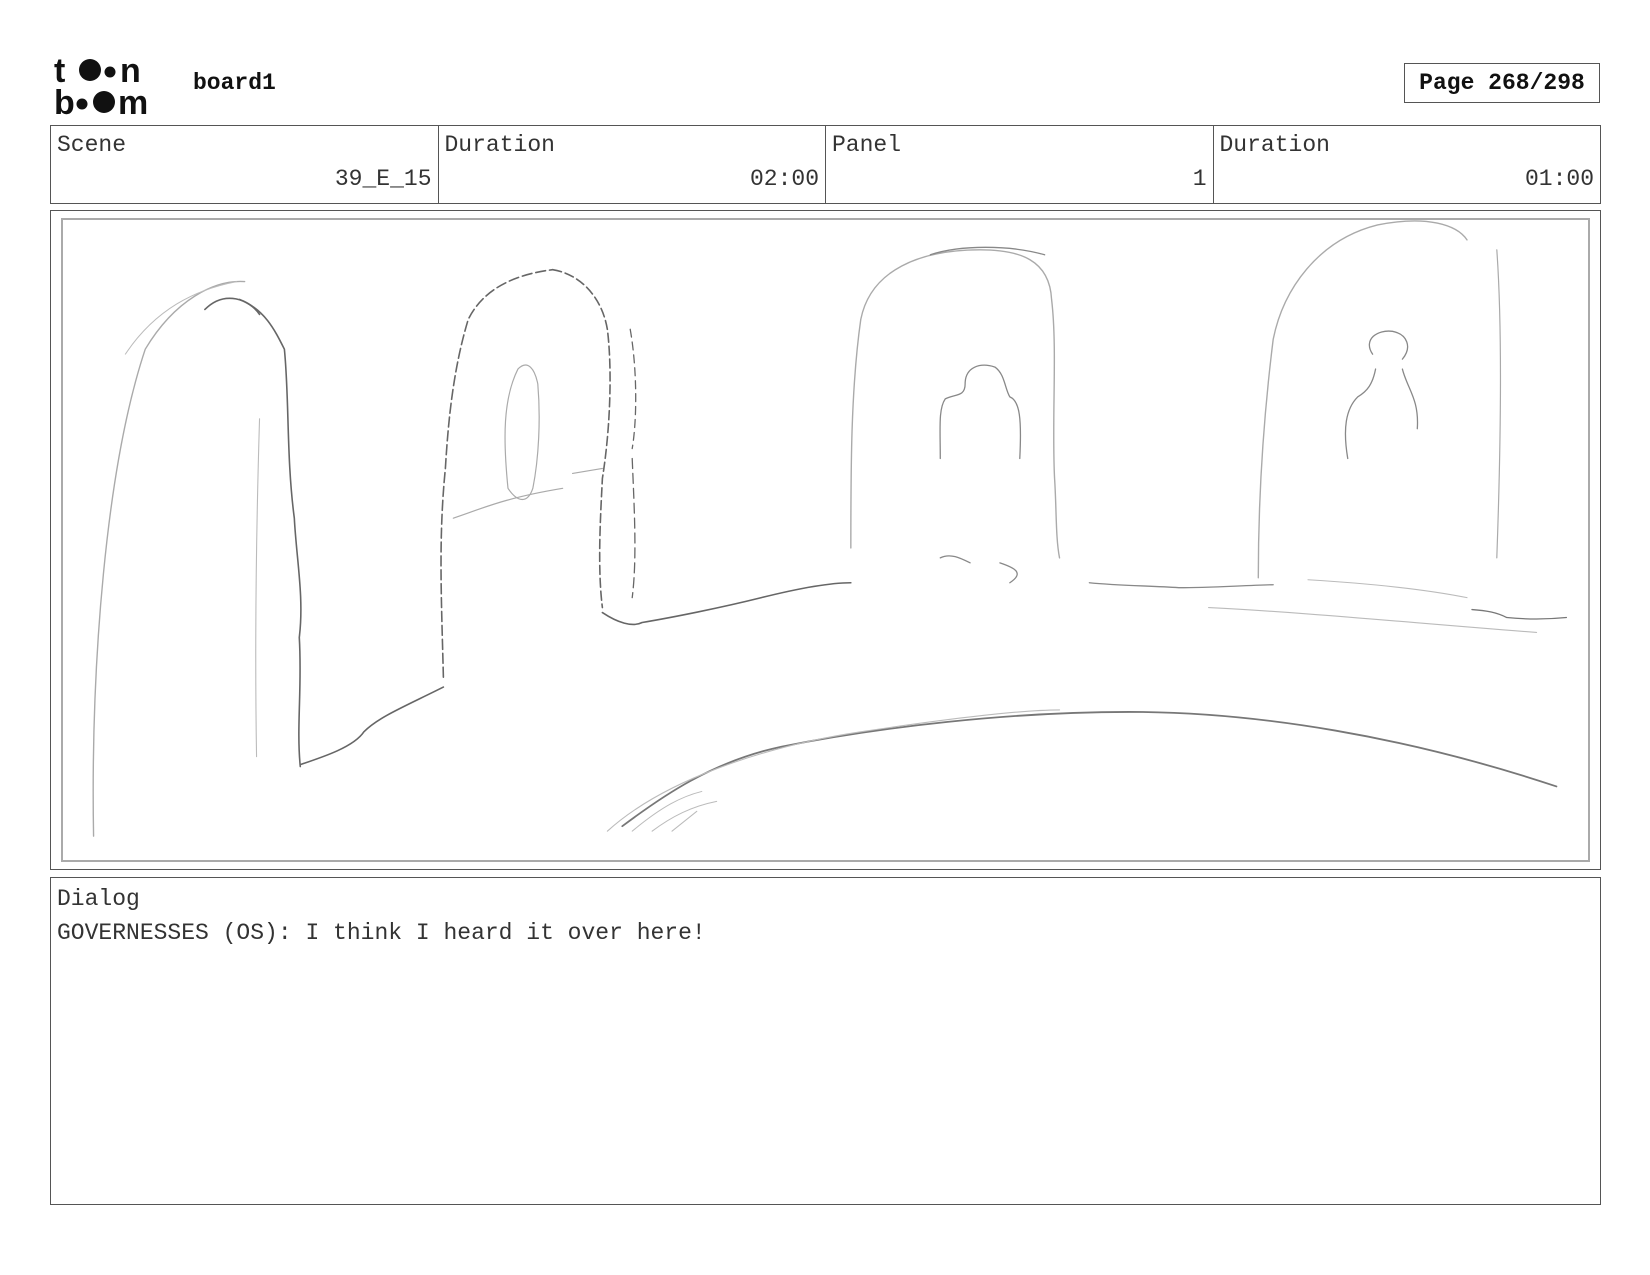  I want to click on scene-value: 39_E_15, so click(383, 179).